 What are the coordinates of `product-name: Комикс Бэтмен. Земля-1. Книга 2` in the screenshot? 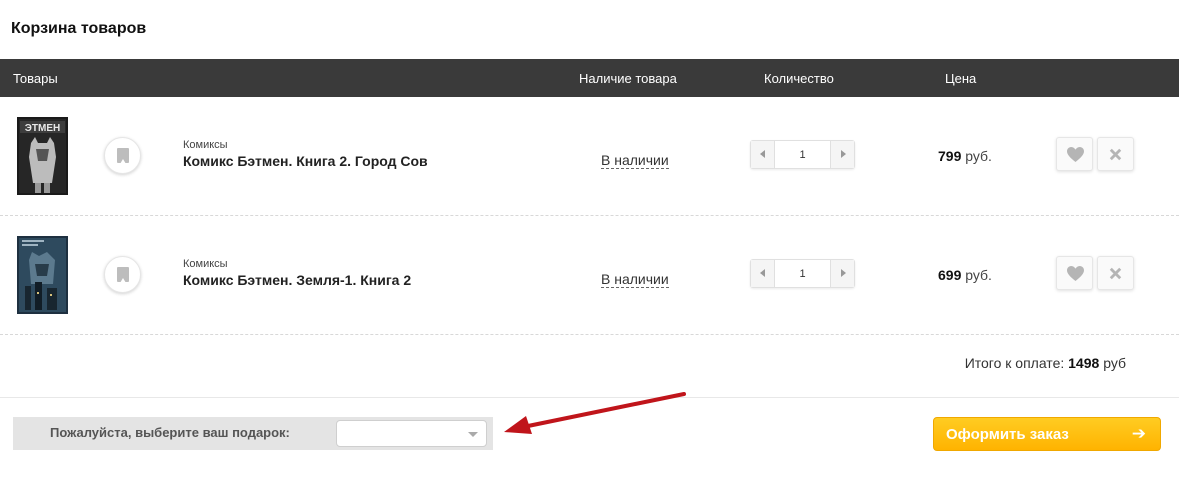 It's located at (297, 280).